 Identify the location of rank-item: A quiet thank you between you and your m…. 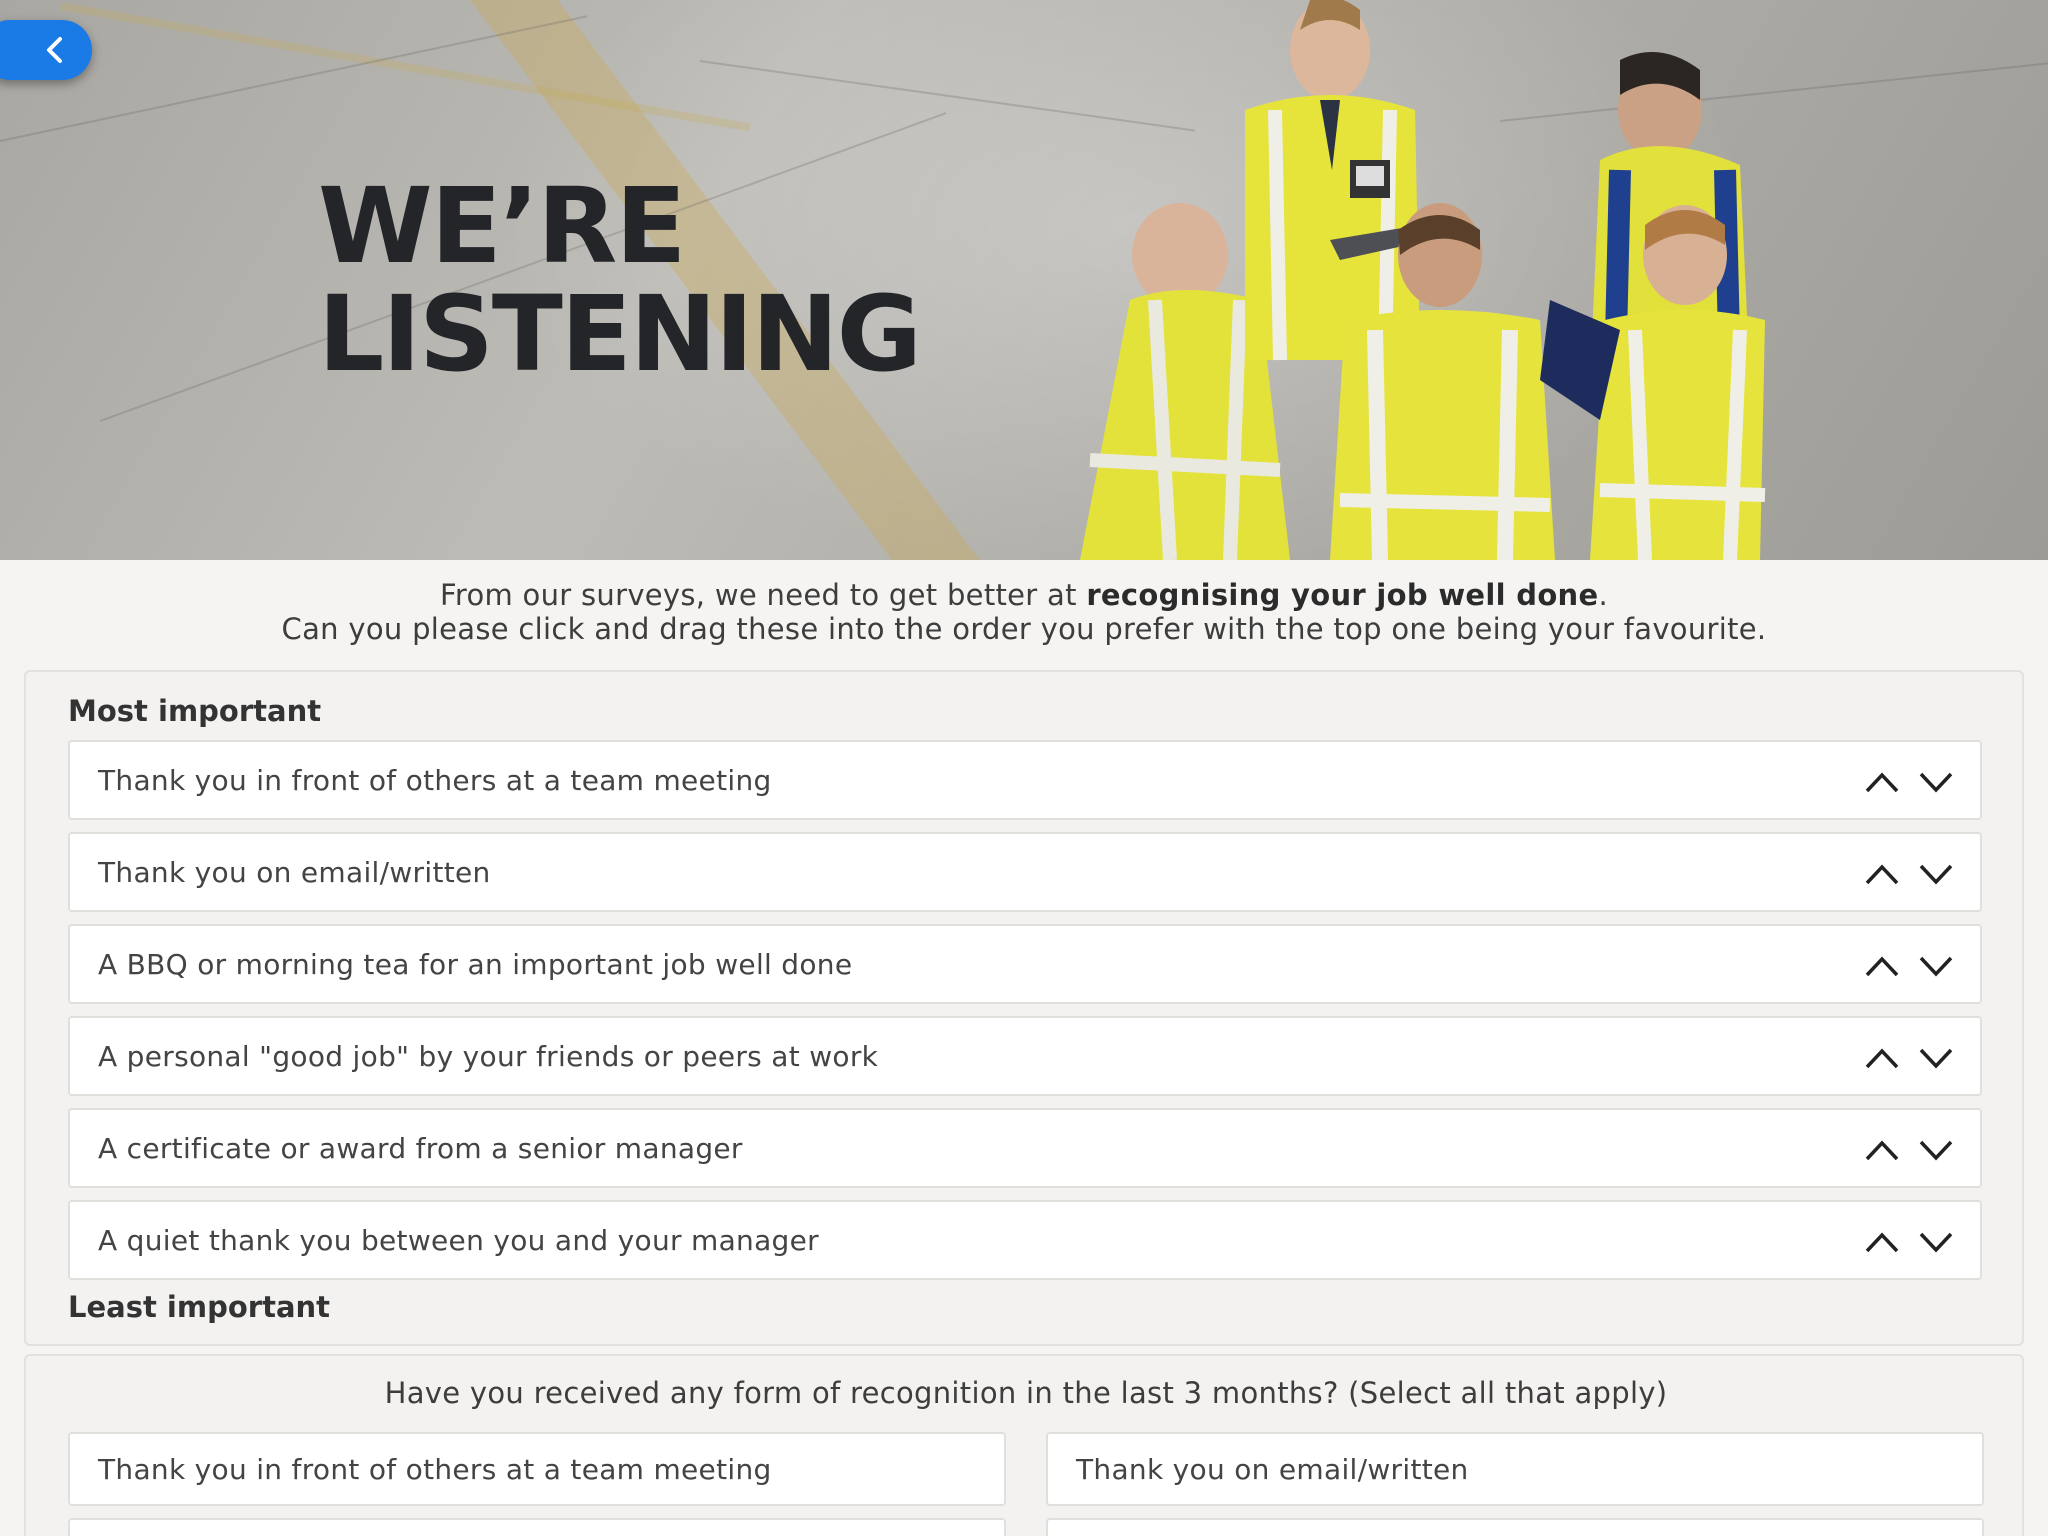
(1025, 1240).